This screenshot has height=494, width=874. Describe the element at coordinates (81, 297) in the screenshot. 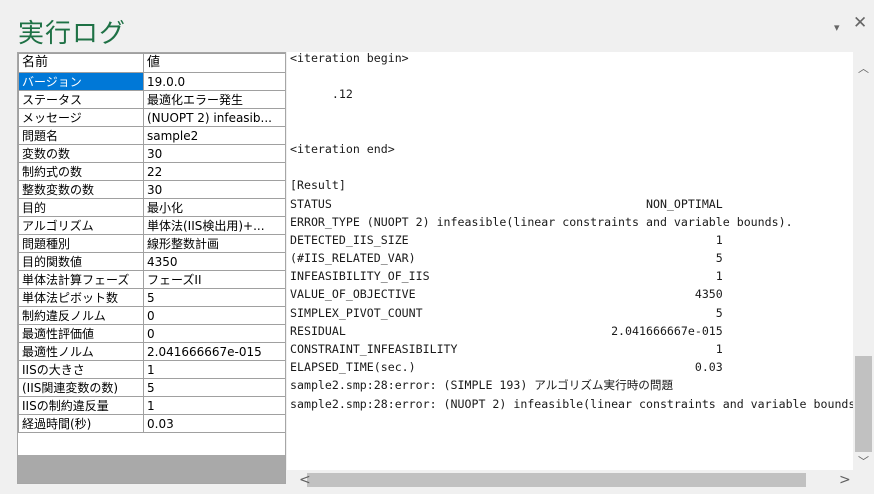

I see `property-name: 単体法ピボット数` at that location.